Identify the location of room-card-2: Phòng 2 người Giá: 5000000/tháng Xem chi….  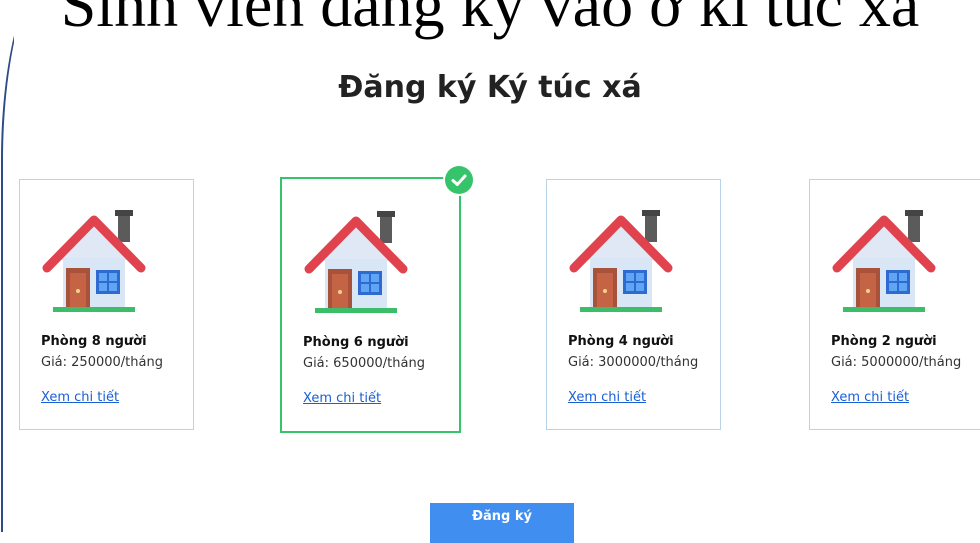
(894, 304).